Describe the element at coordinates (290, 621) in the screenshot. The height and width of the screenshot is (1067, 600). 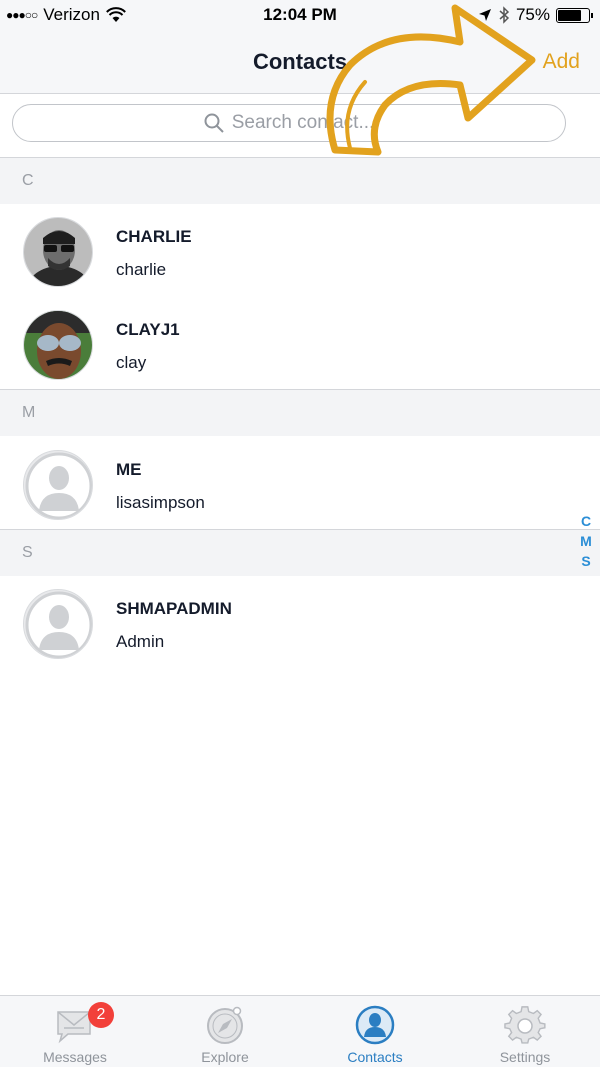
I see `contact-row-shmapadmin: SHMAPADMIN Admin` at that location.